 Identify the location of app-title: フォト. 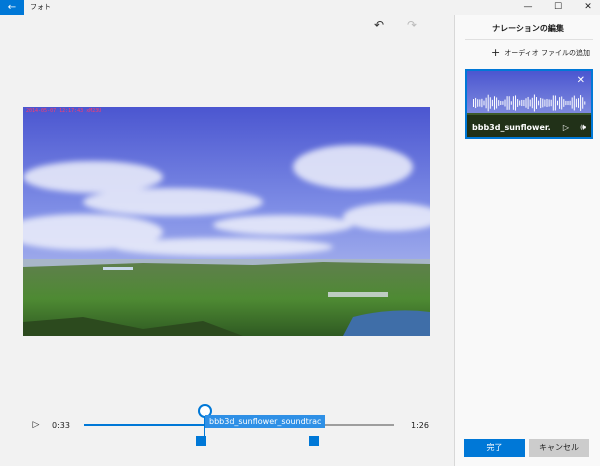
(40, 7).